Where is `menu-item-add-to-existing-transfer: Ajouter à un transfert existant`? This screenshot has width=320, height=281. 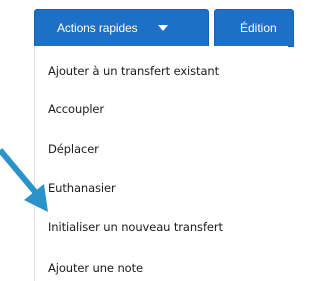
menu-item-add-to-existing-transfer: Ajouter à un transfert existant is located at coordinates (133, 71).